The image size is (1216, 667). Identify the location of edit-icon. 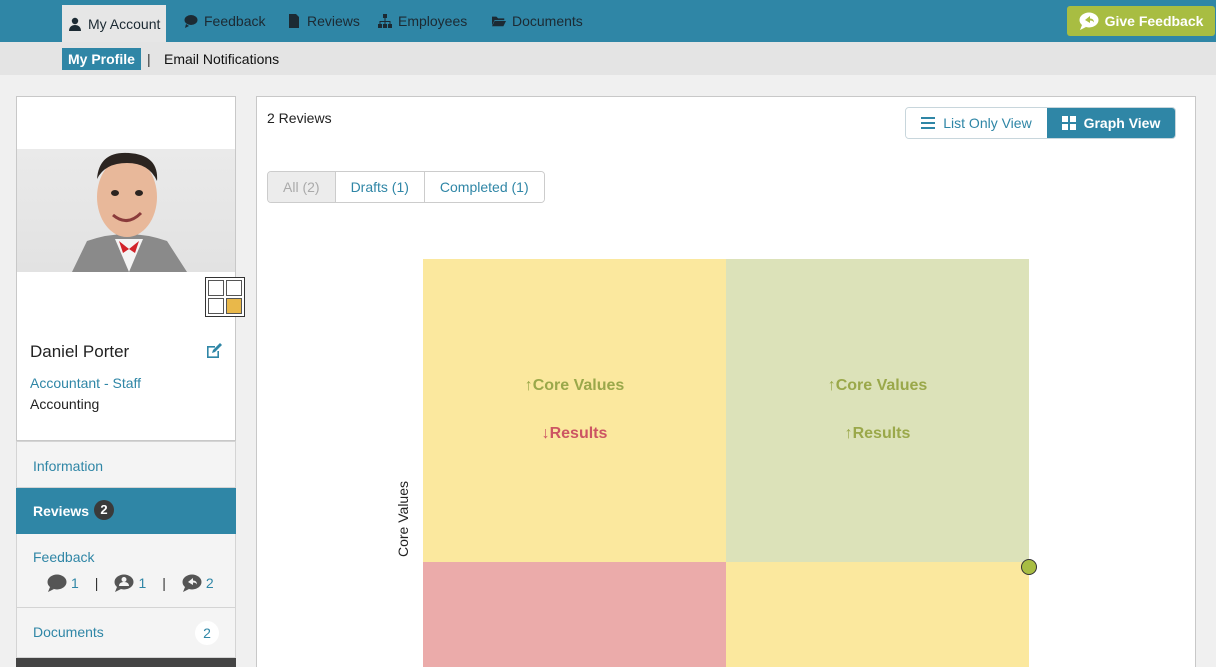
(214, 351).